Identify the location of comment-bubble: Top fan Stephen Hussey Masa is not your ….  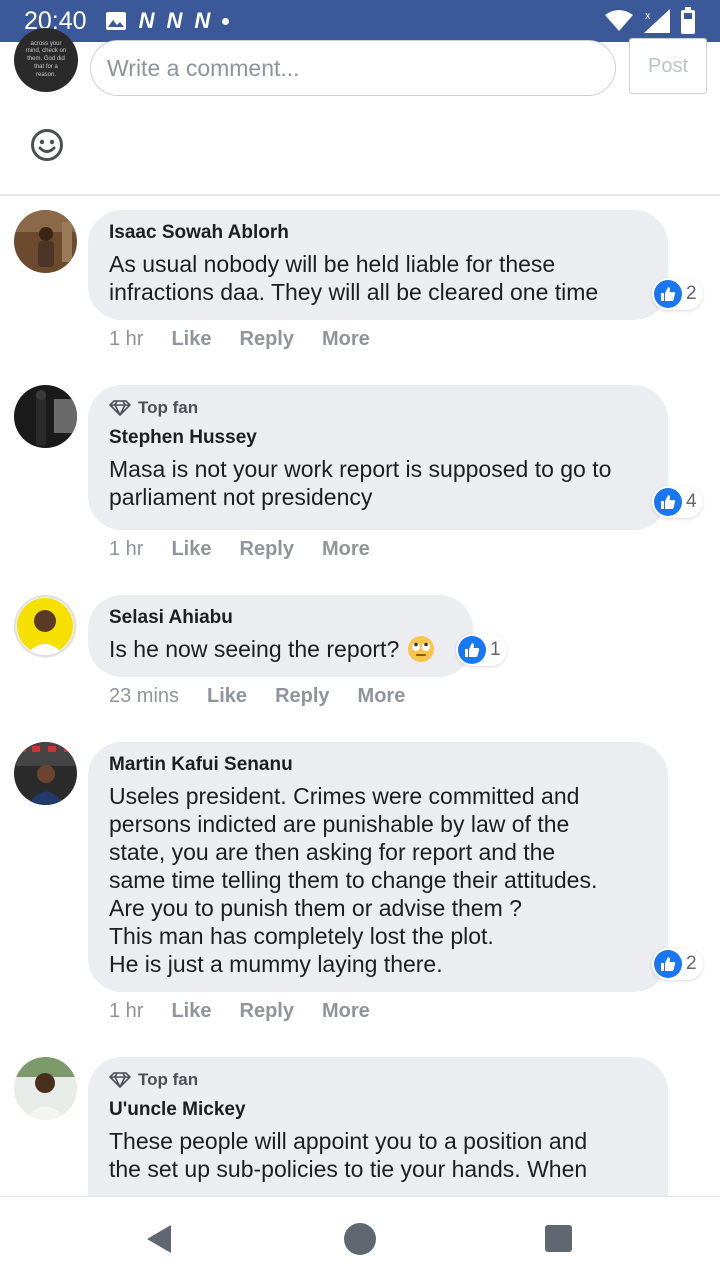
(378, 457).